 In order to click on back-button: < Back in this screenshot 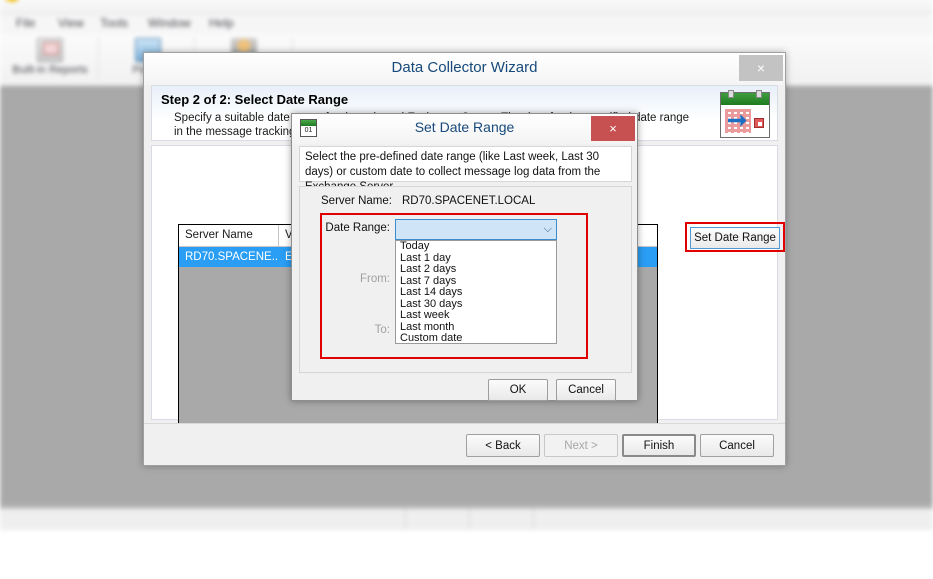, I will do `click(503, 445)`.